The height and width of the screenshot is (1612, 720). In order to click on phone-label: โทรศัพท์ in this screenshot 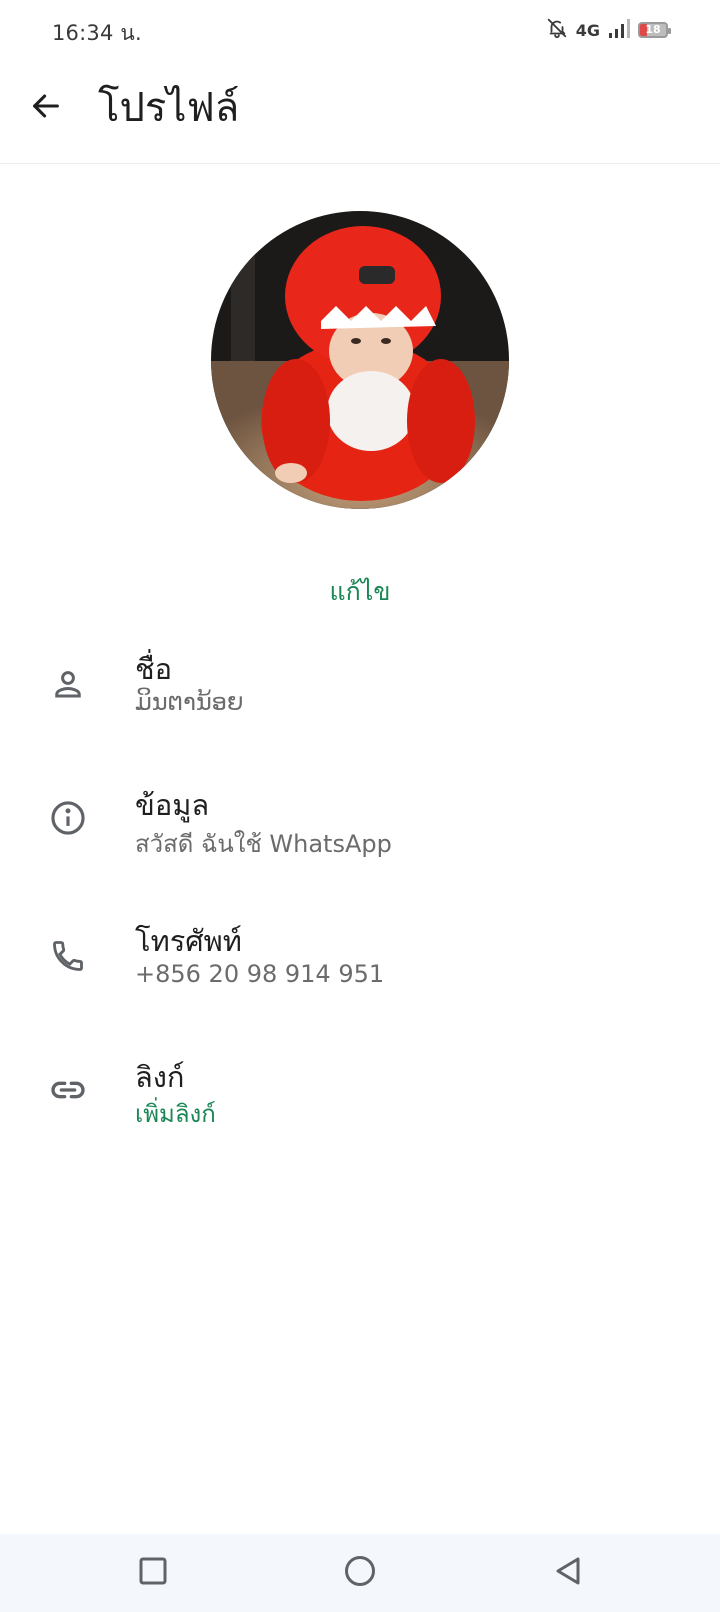, I will do `click(188, 941)`.